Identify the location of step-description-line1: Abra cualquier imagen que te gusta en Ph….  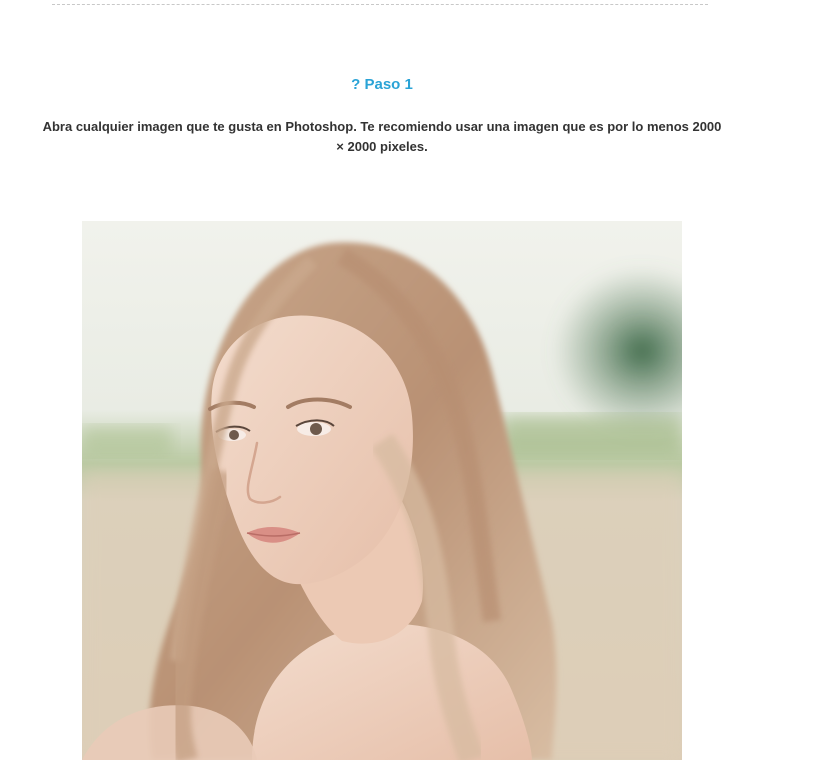
(382, 126).